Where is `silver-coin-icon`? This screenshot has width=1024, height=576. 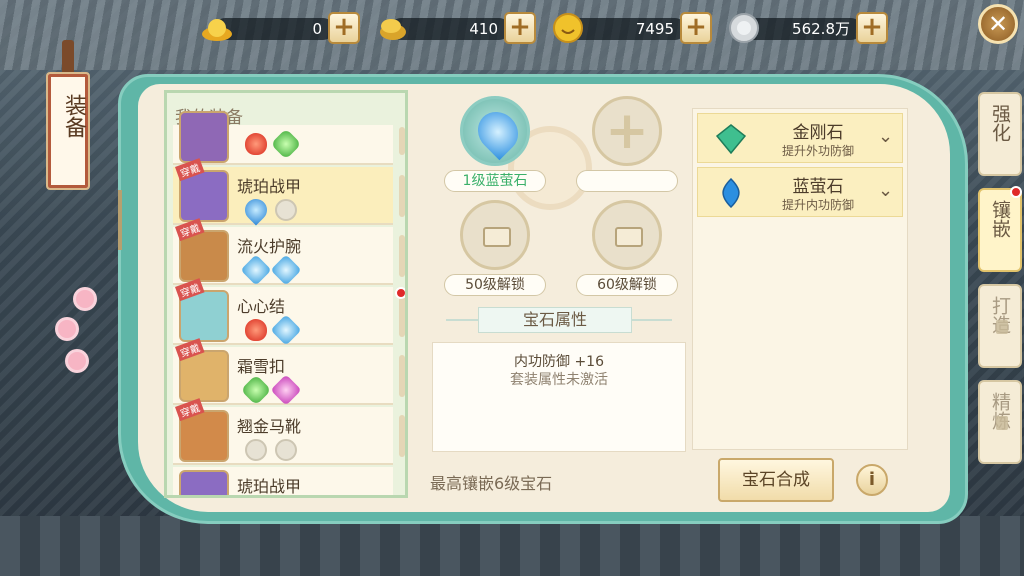 silver-coin-icon is located at coordinates (745, 28).